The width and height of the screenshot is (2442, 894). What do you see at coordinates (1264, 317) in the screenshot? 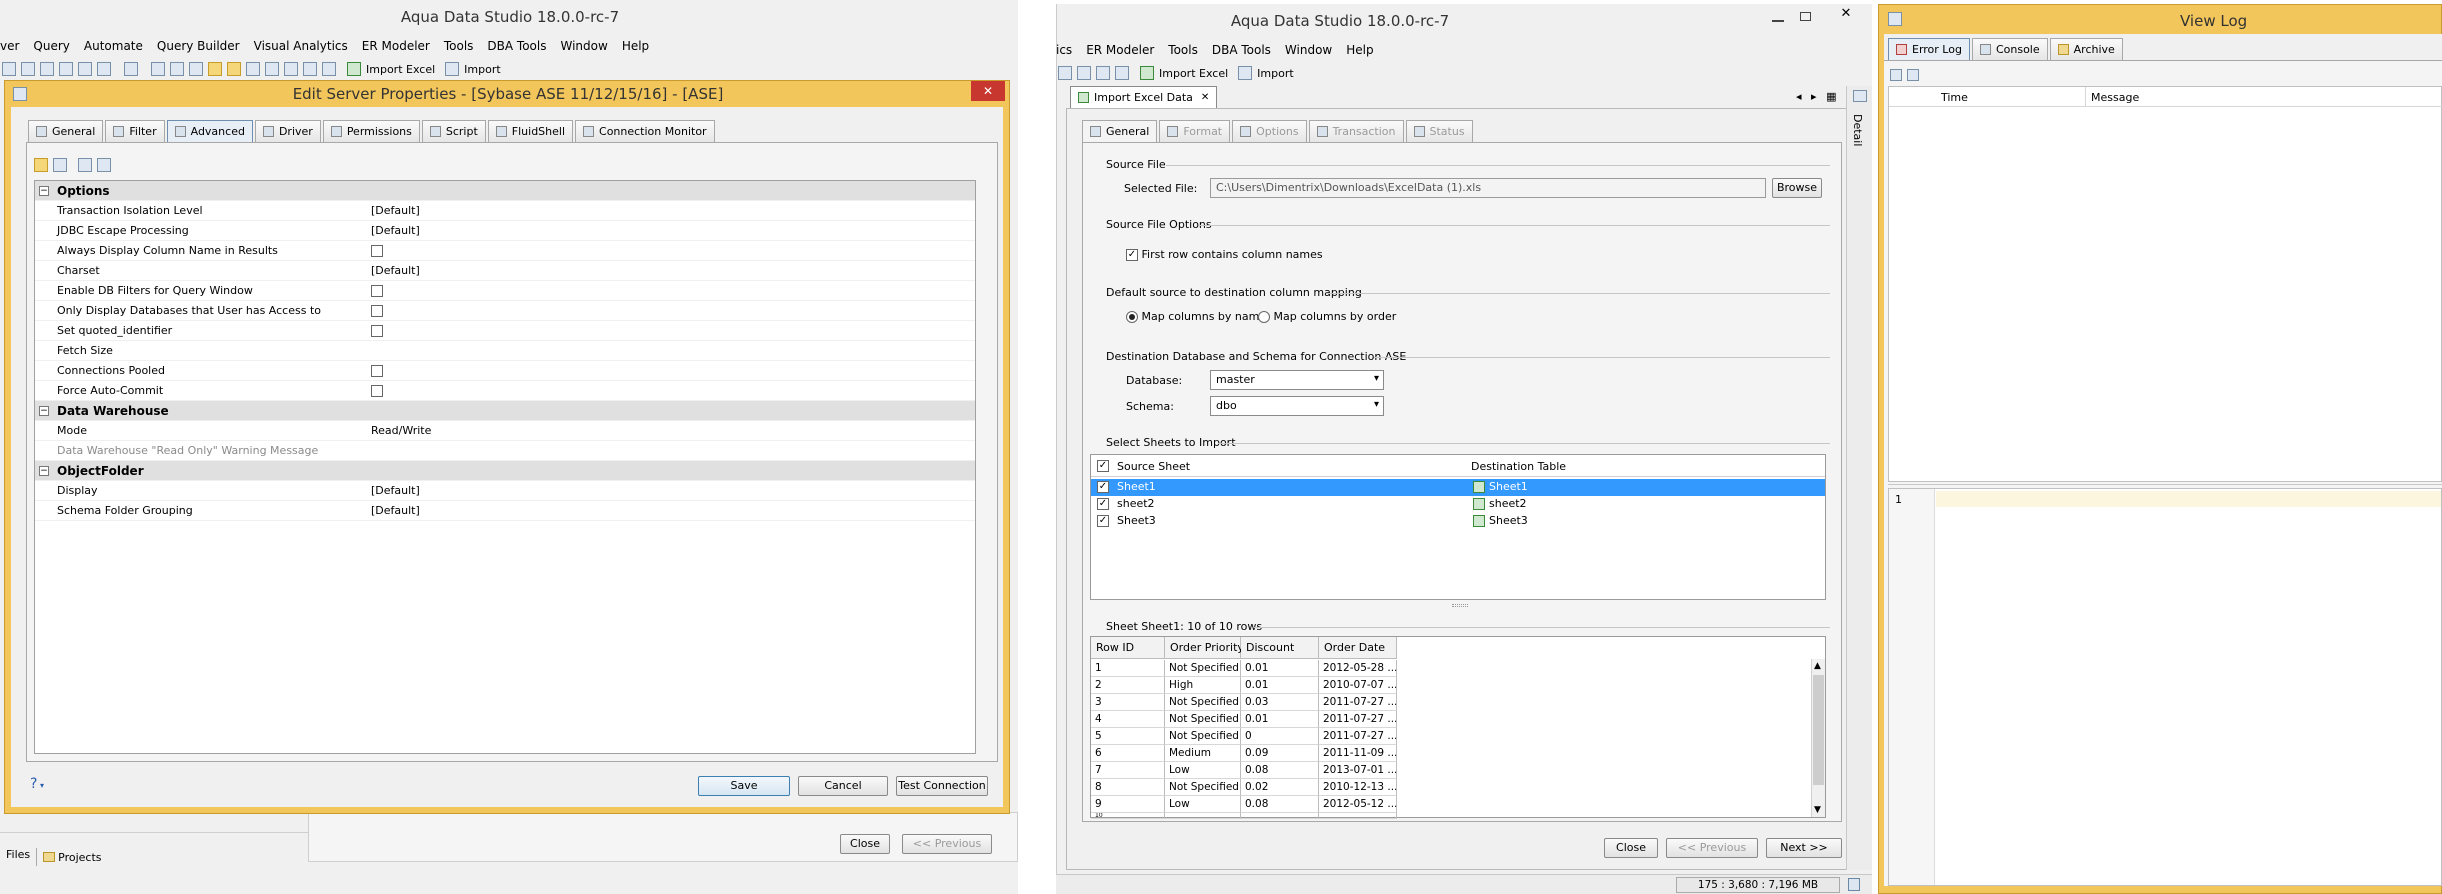
I see `map-by-order-radio` at bounding box center [1264, 317].